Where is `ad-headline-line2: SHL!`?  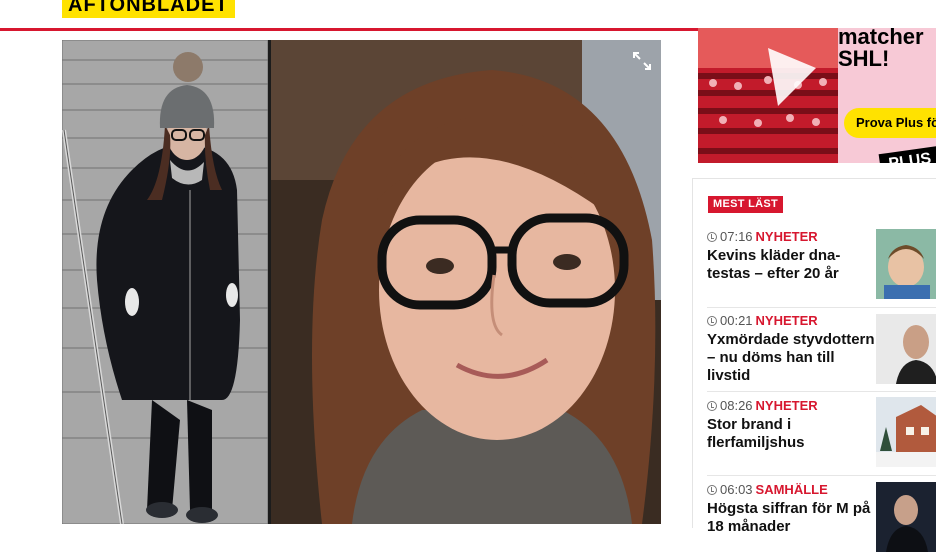 ad-headline-line2: SHL! is located at coordinates (864, 58).